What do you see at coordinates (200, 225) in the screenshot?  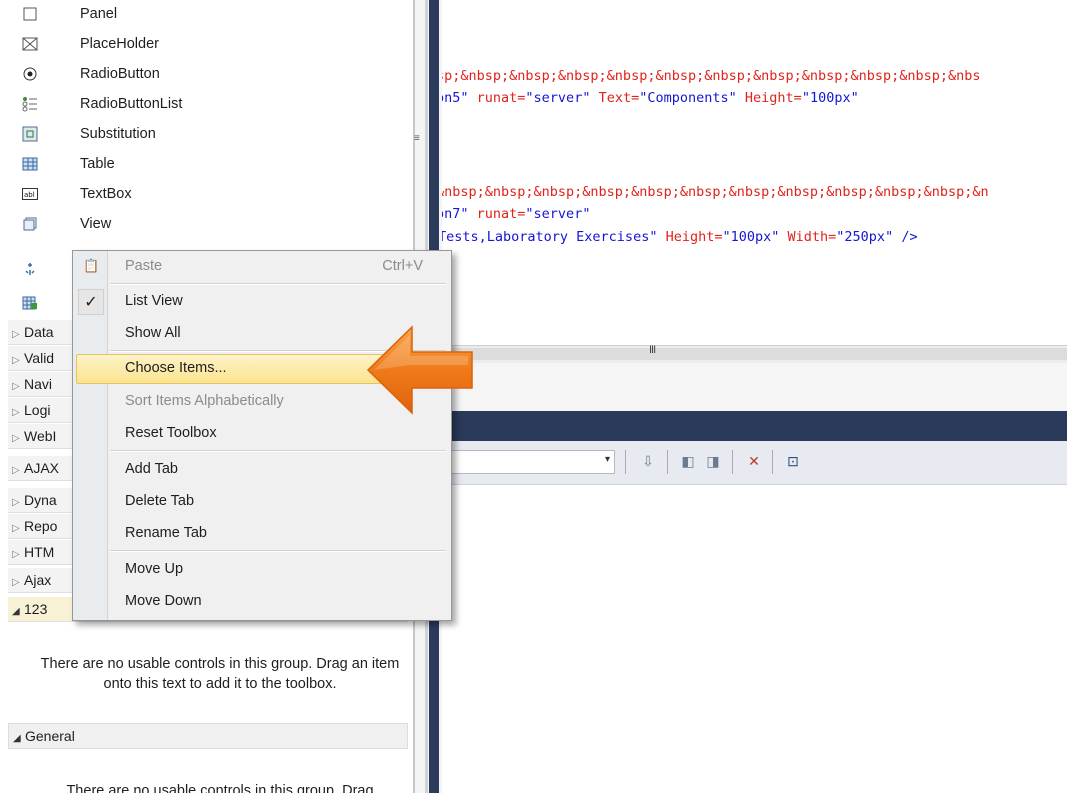 I see `toolbox-item-view: View` at bounding box center [200, 225].